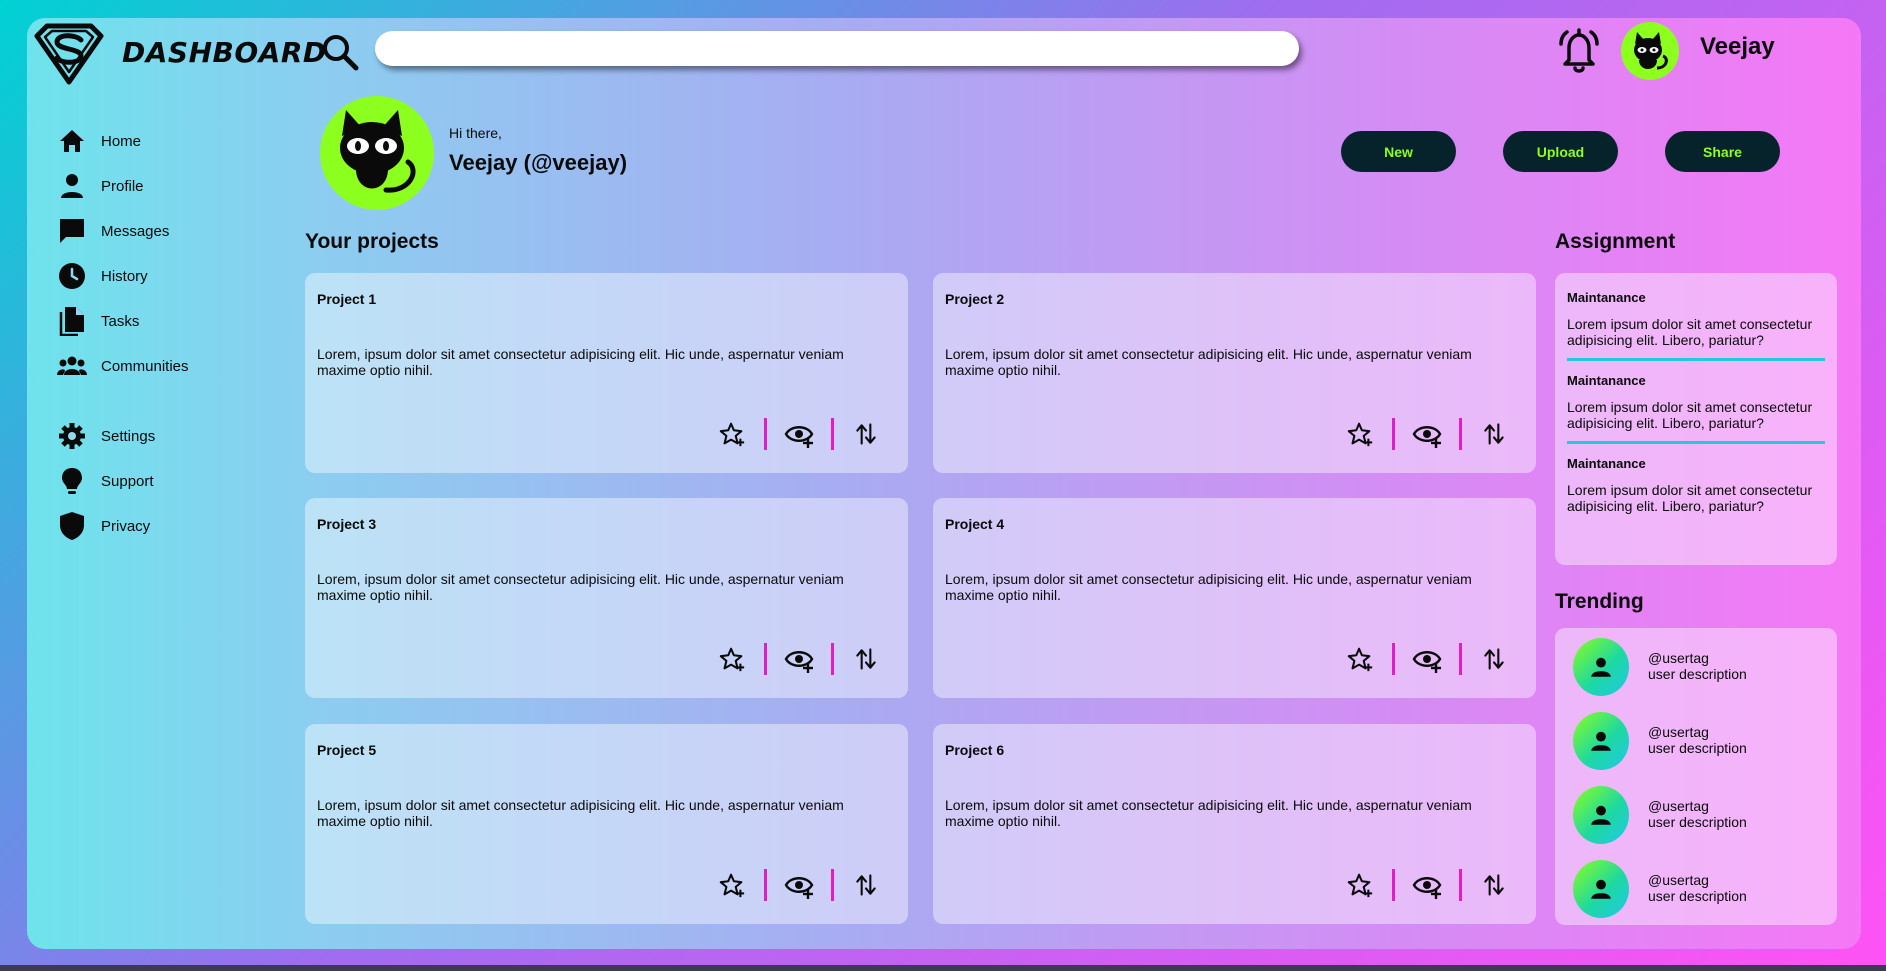 The image size is (1886, 971). I want to click on assignment-heading: Assignment, so click(1615, 241).